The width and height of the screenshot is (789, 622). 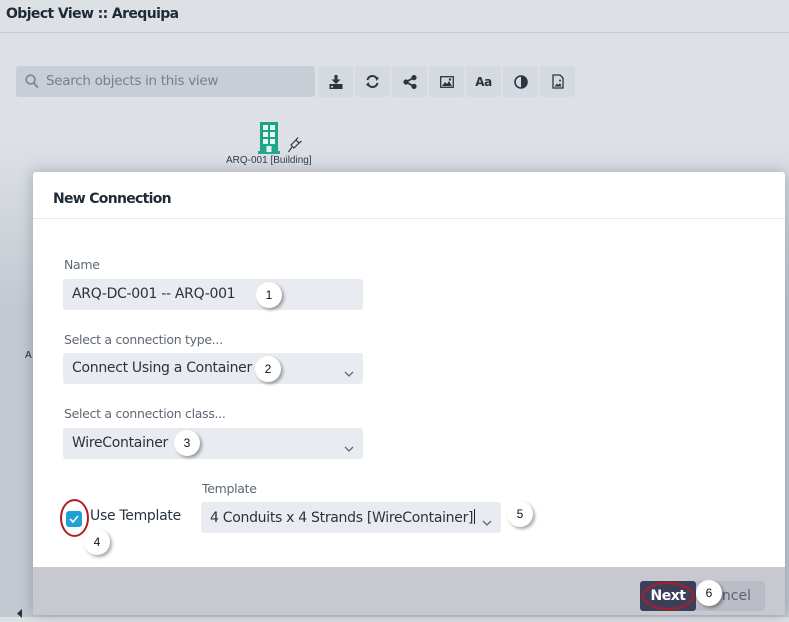 I want to click on window-title: Object View :: Arequipa, so click(x=92, y=14).